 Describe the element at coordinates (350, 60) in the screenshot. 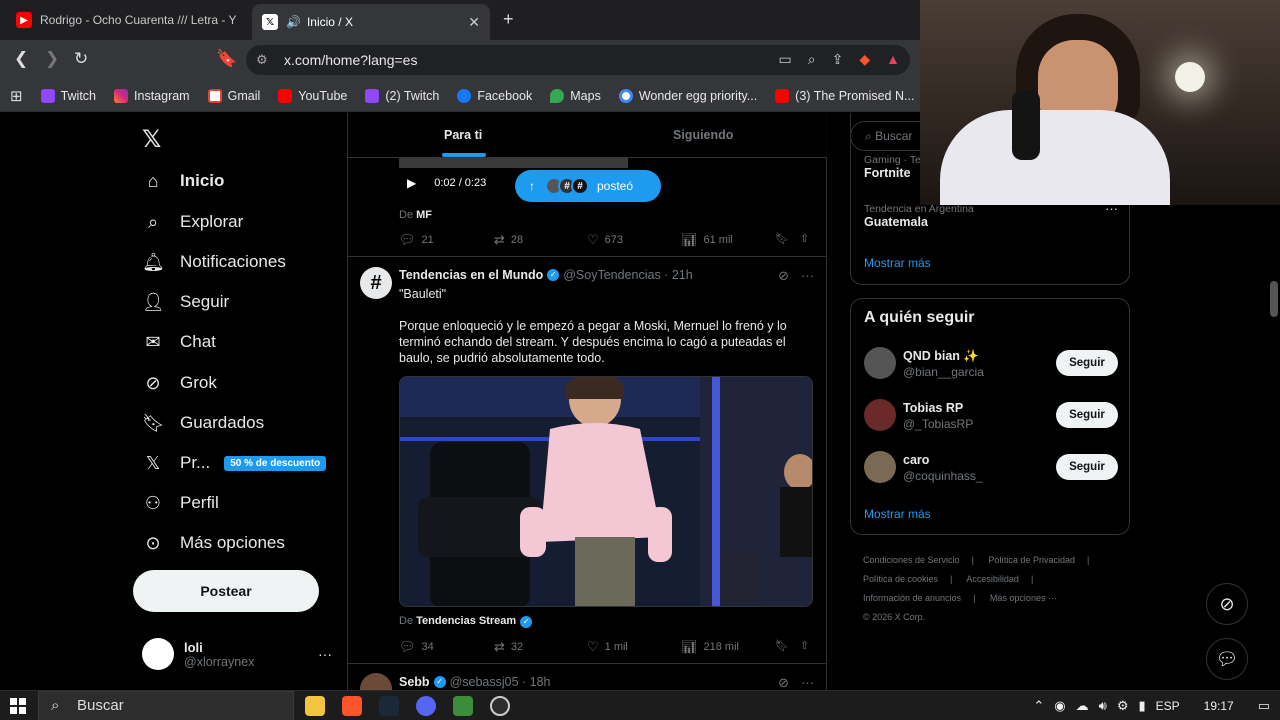

I see `url-text: x.com/home?lang=es` at that location.